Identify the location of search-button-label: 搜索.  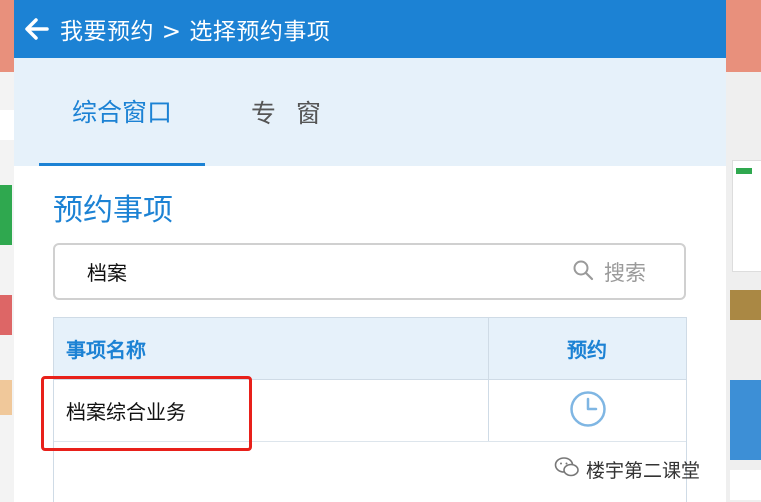
(625, 273).